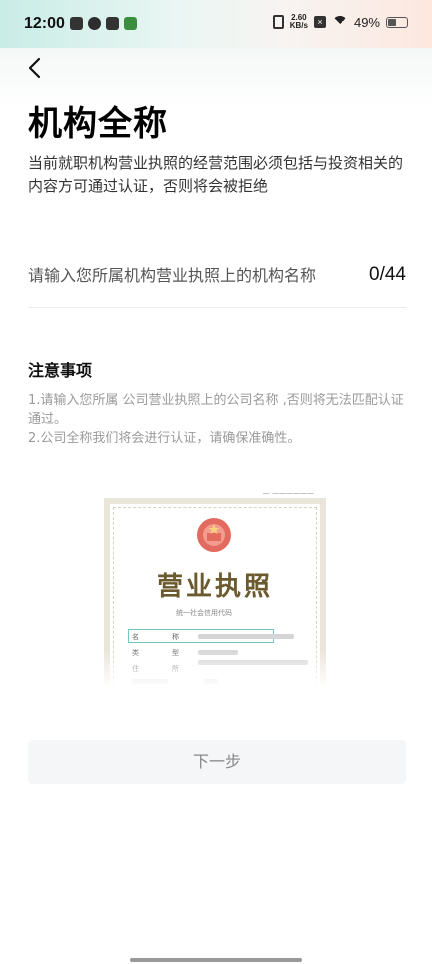 The image size is (432, 964). What do you see at coordinates (76, 23) in the screenshot?
I see `save-icon` at bounding box center [76, 23].